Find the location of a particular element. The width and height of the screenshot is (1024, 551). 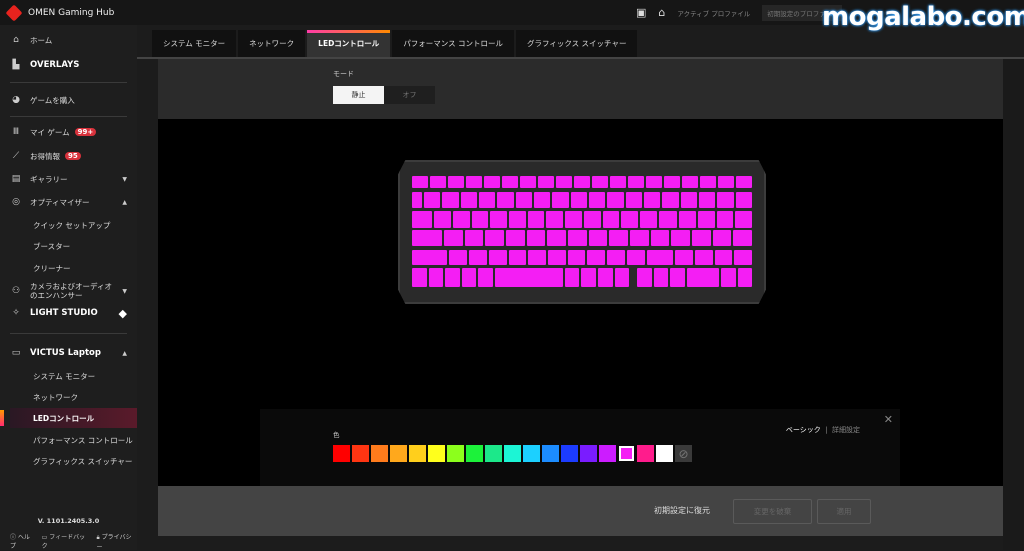

home-icon: ⌂ is located at coordinates (661, 12).